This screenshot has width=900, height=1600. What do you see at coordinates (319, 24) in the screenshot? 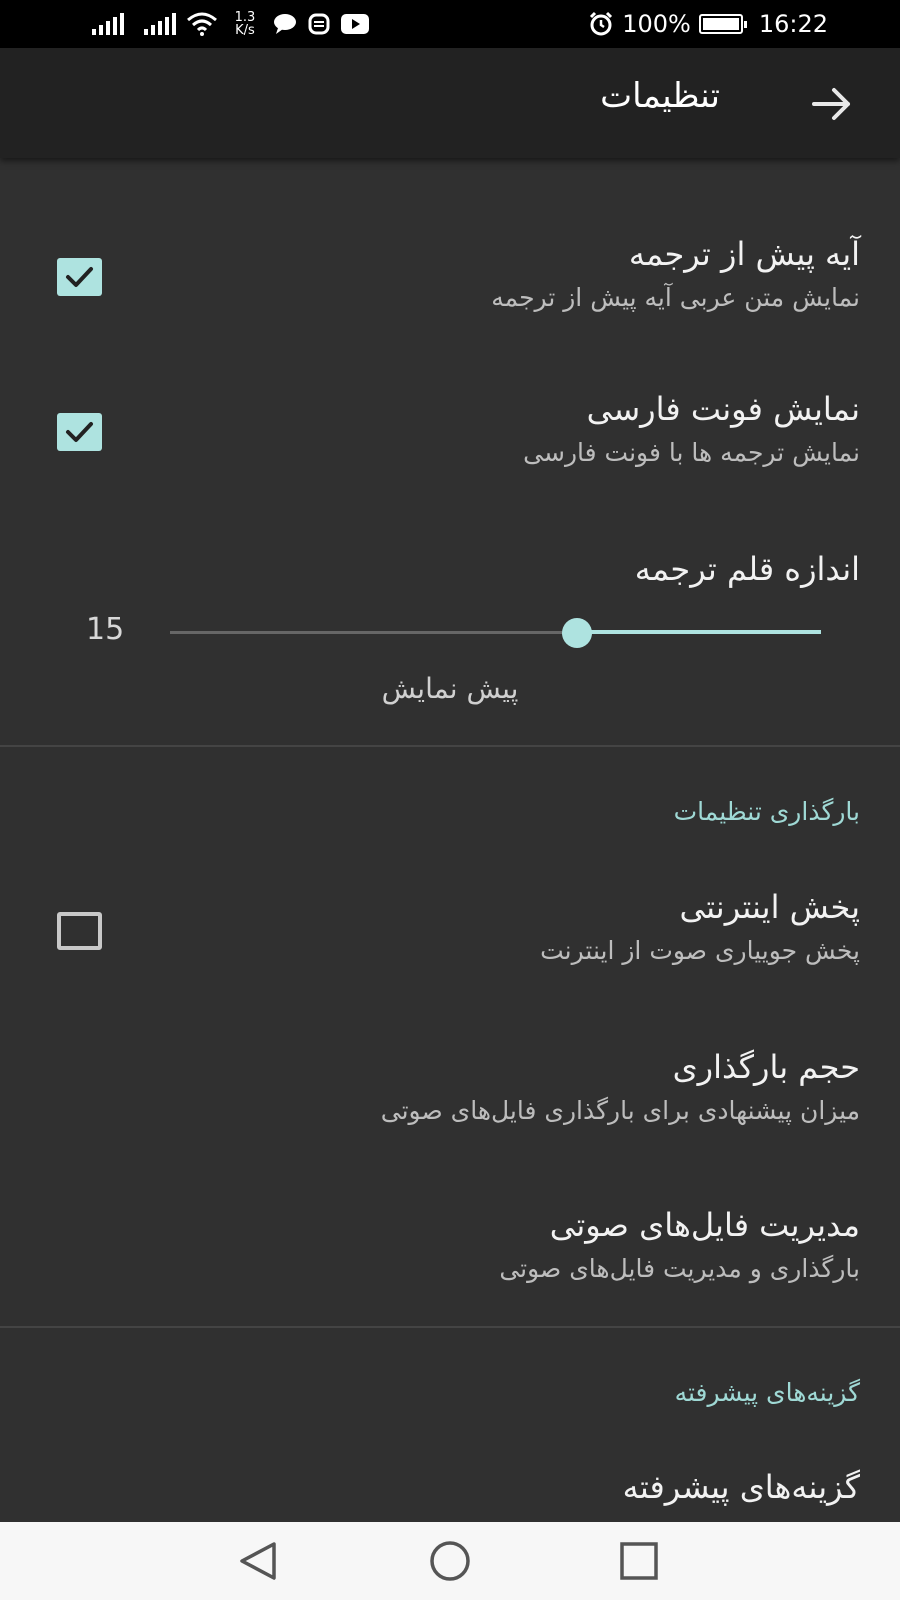
I see `app-notification-icon` at bounding box center [319, 24].